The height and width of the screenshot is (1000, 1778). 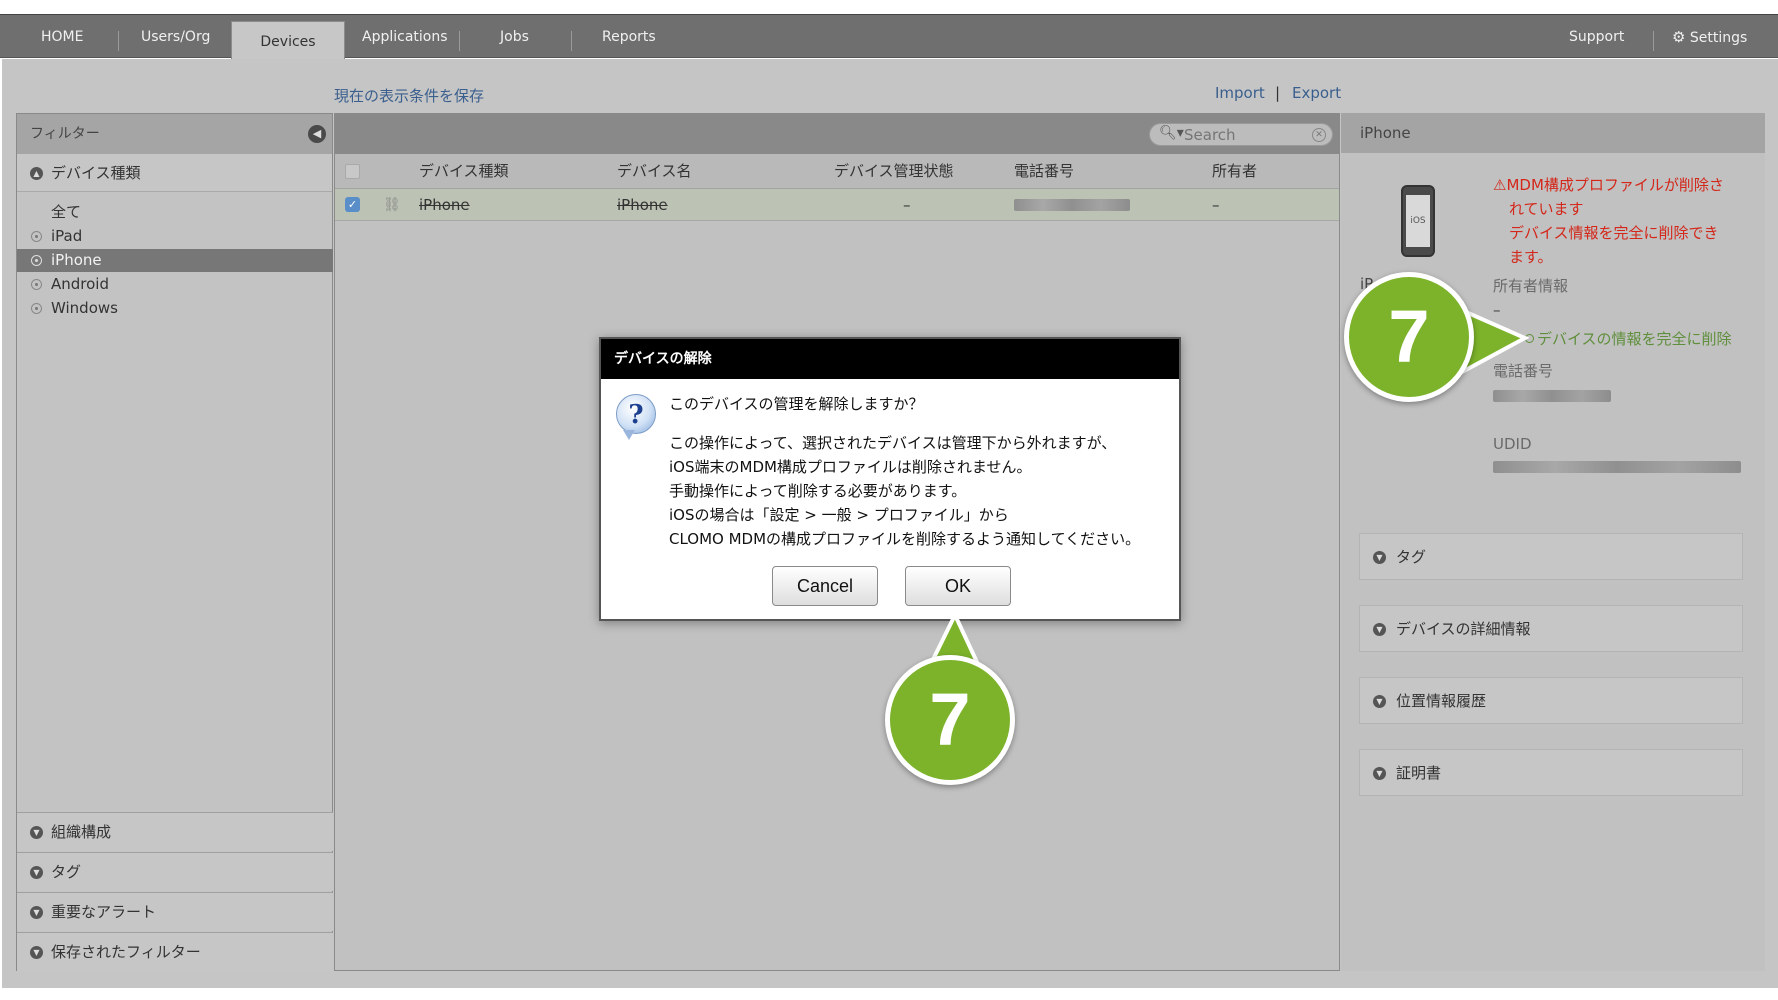 I want to click on delete-device-info-link: デバイスの情報を完全に削除, so click(x=1628, y=338).